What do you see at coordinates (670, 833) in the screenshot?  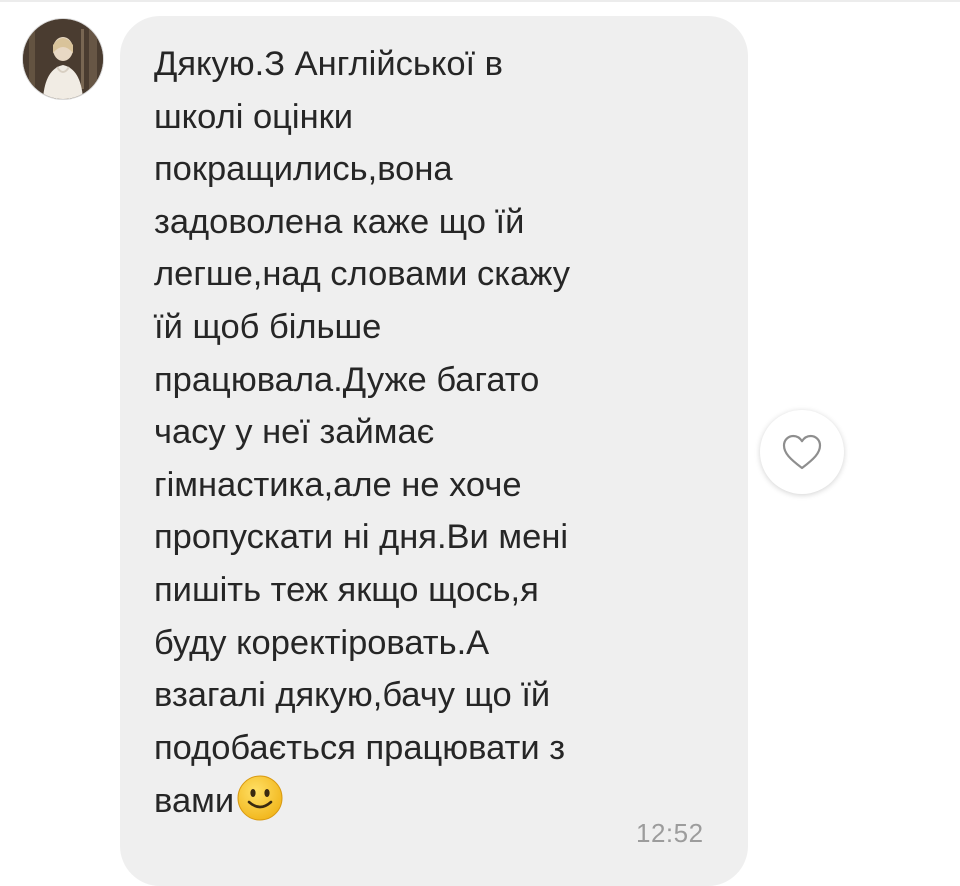 I see `message-timestamp: 12:52` at bounding box center [670, 833].